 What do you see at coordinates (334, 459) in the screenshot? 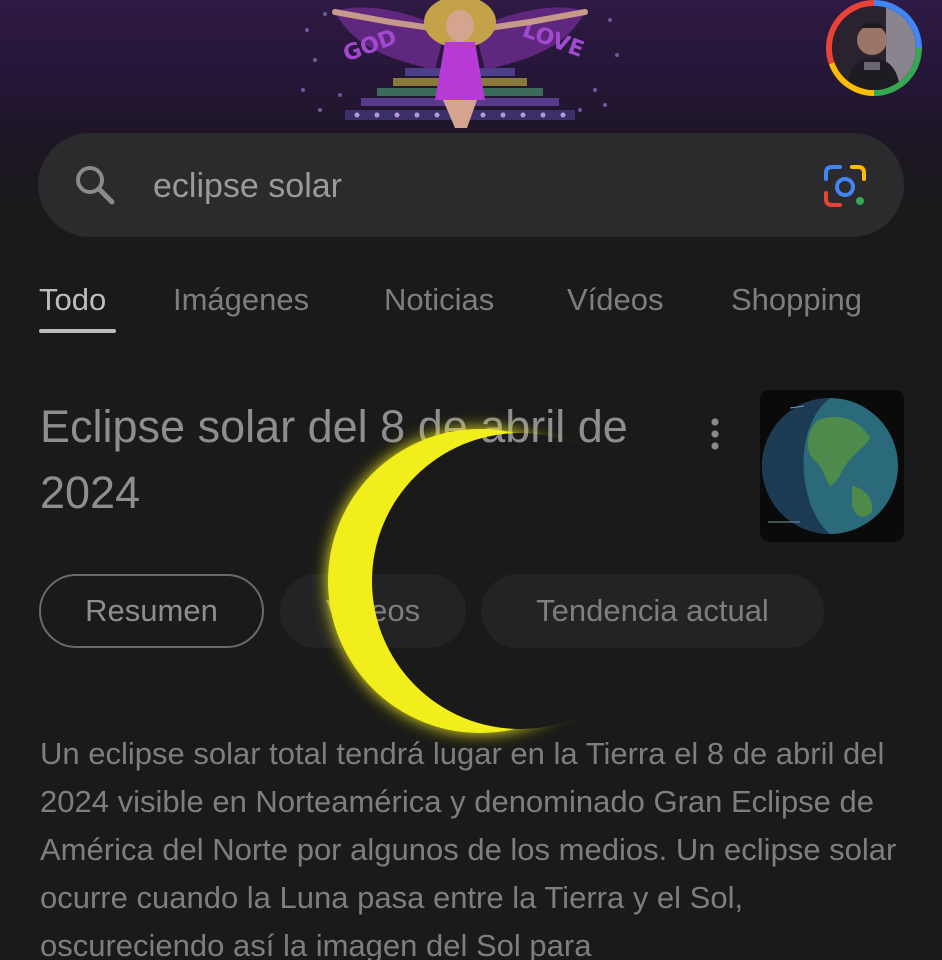
I see `knowledge-panel-title: Eclipse solar del 8 de abril de 2024` at bounding box center [334, 459].